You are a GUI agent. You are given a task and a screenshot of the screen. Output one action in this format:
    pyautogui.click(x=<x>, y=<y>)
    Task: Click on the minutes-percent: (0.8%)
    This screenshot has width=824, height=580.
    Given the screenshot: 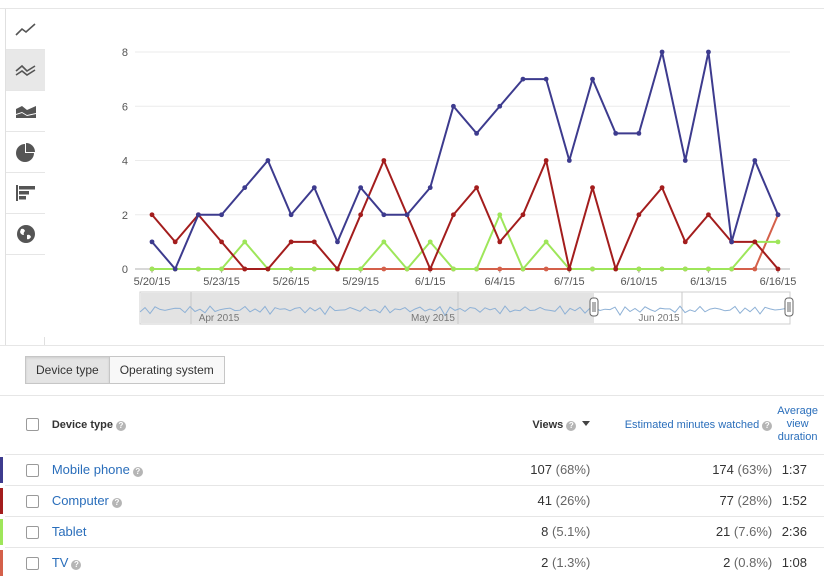 What is the action you would take?
    pyautogui.click(x=753, y=563)
    